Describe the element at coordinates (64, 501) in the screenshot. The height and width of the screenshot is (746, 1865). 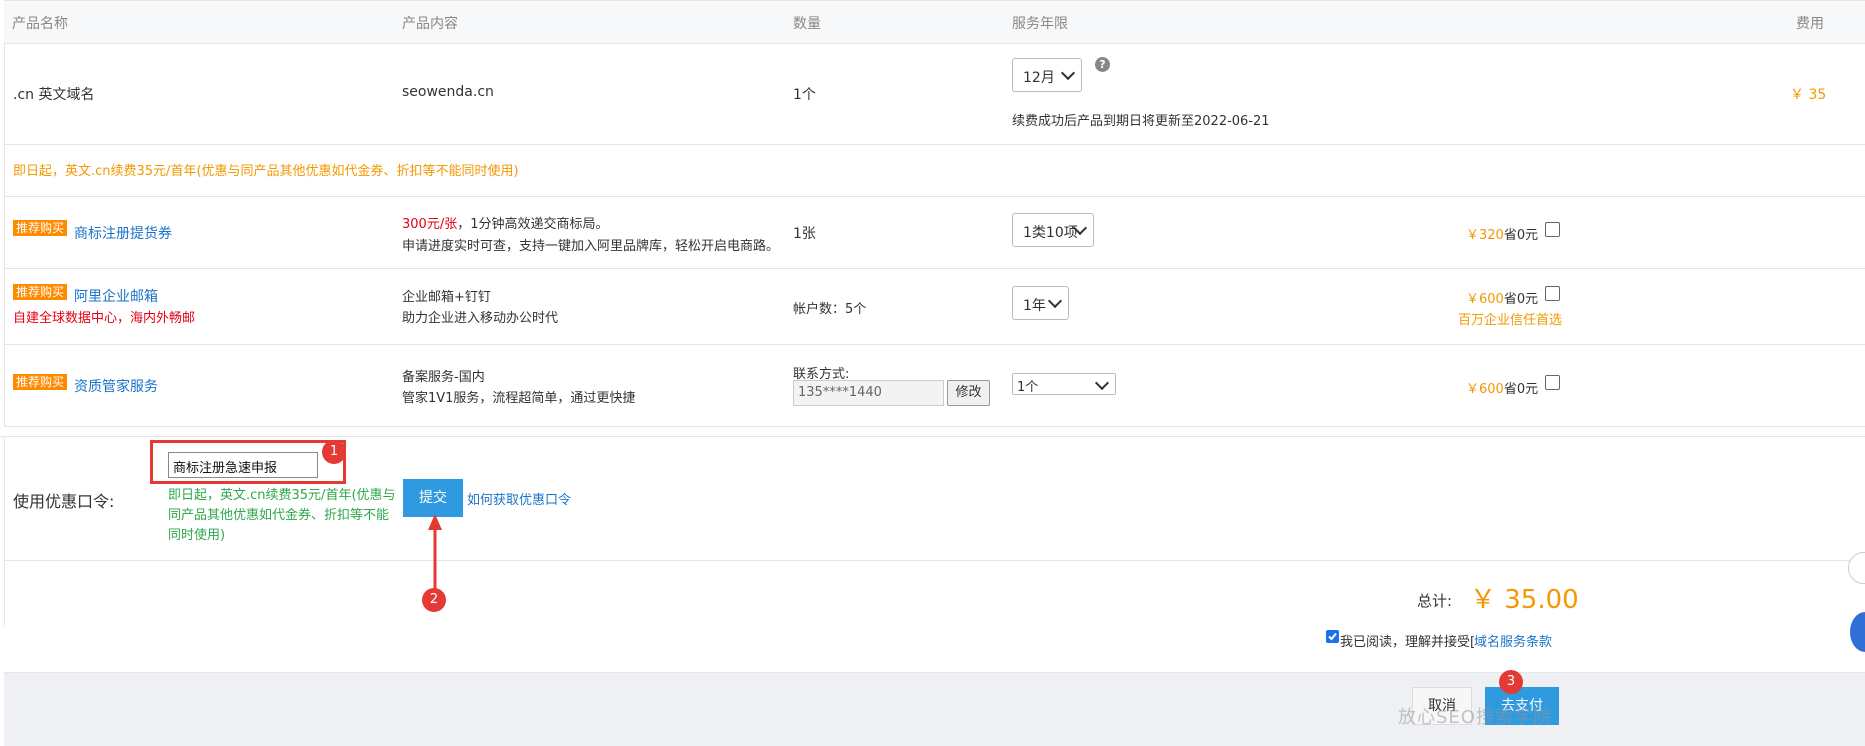
I see `coupon-label: 使用优惠口令:` at that location.